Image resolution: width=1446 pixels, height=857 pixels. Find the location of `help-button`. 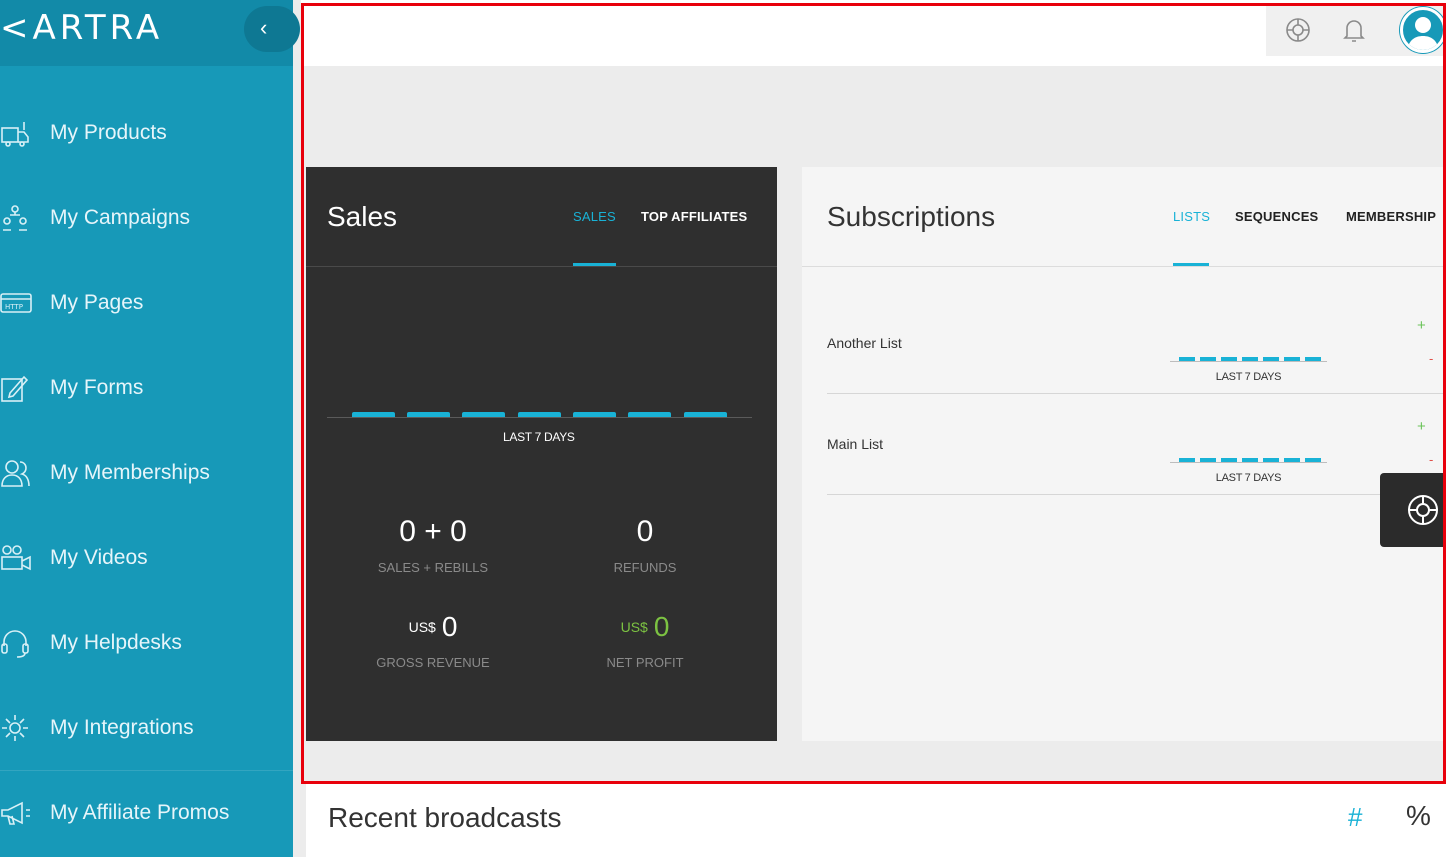

help-button is located at coordinates (1413, 510).